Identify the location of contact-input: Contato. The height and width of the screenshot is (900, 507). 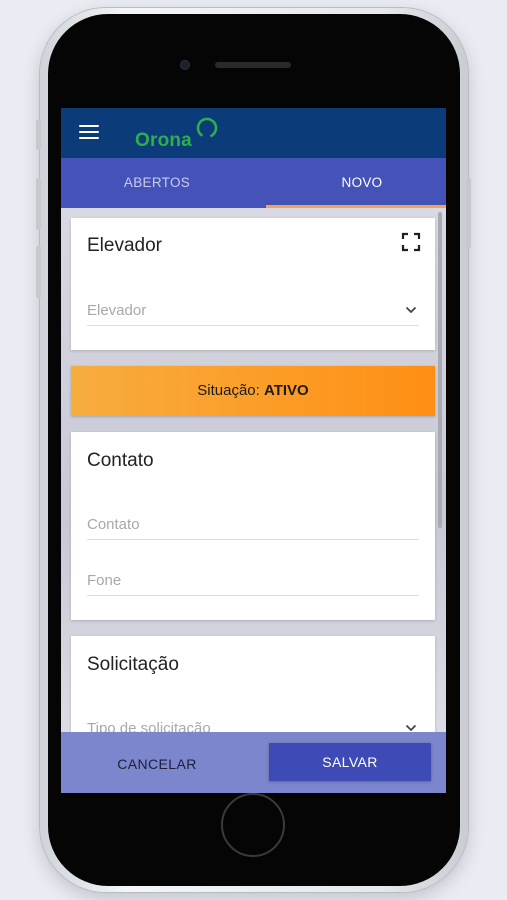
(253, 524).